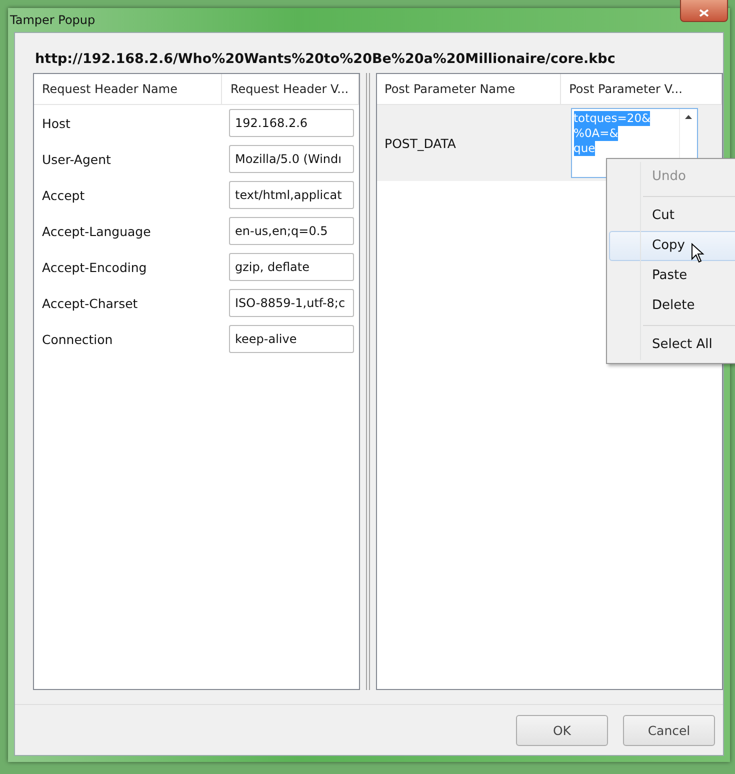  Describe the element at coordinates (291, 123) in the screenshot. I see `header-value-field: 192.168.2.6` at that location.